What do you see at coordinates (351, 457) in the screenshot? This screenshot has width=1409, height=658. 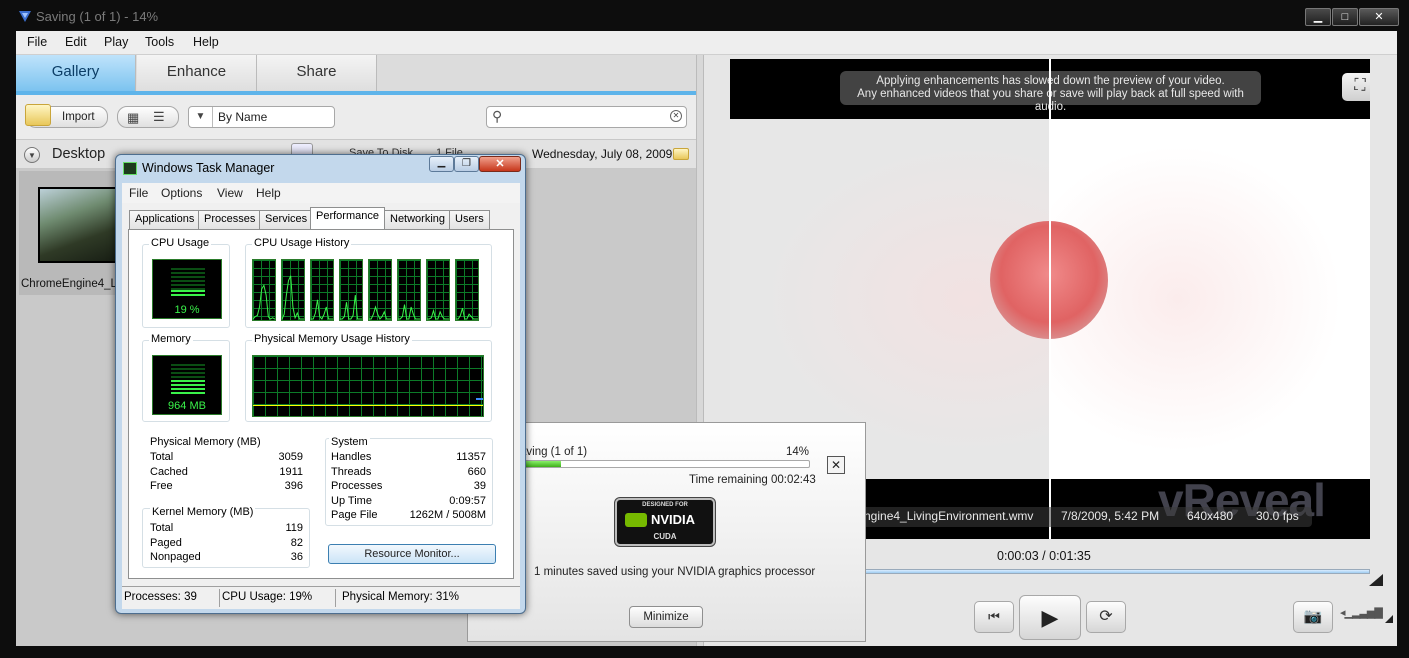 I see `sys-handles-label: Handles` at bounding box center [351, 457].